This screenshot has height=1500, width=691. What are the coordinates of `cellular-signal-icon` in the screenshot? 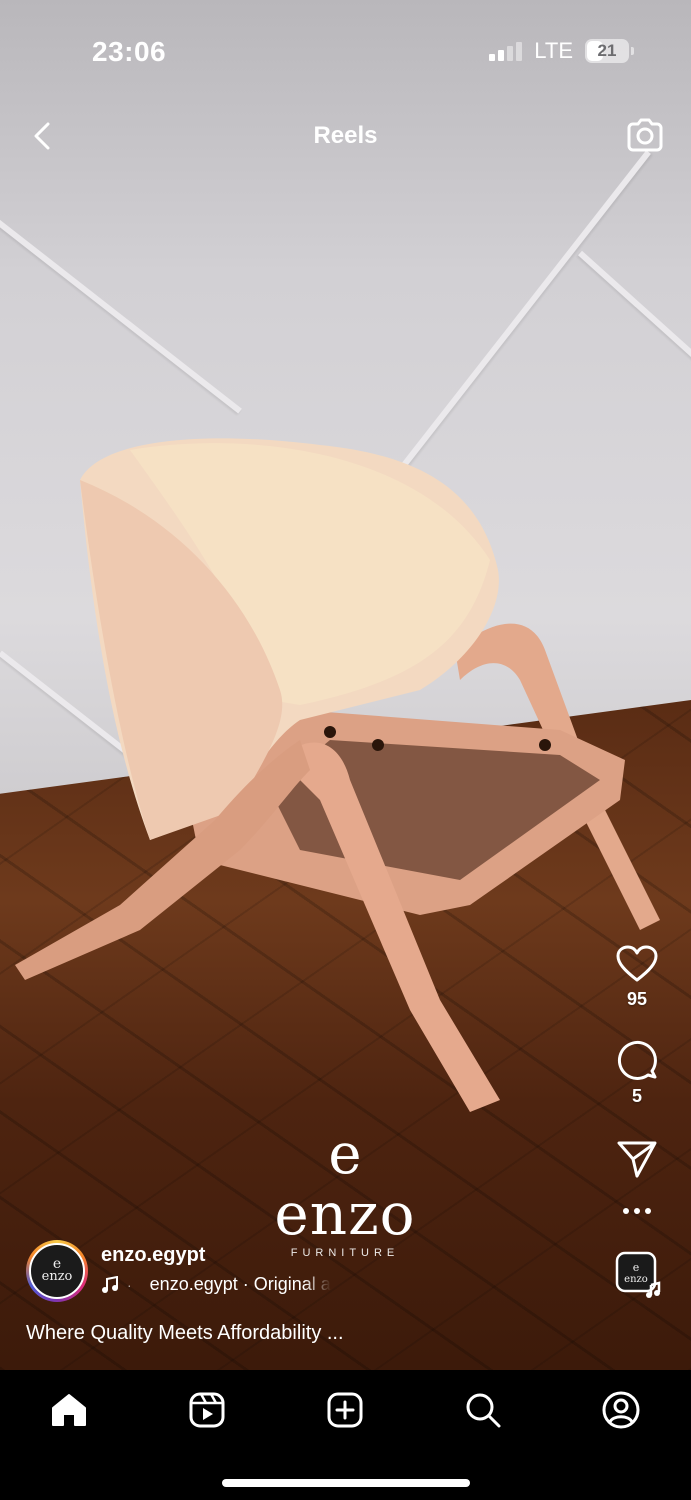 It's located at (506, 51).